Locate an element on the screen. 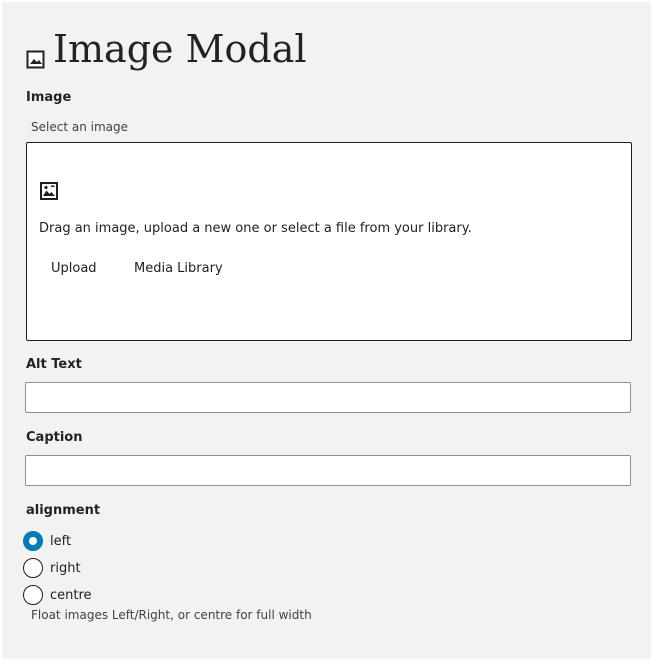 The height and width of the screenshot is (663, 653). alignment-label: alignment is located at coordinates (63, 510).